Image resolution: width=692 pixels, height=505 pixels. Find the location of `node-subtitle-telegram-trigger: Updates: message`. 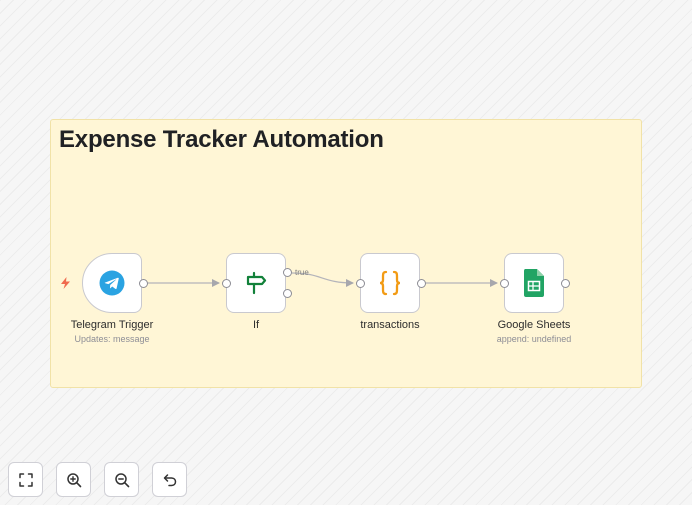

node-subtitle-telegram-trigger: Updates: message is located at coordinates (112, 339).